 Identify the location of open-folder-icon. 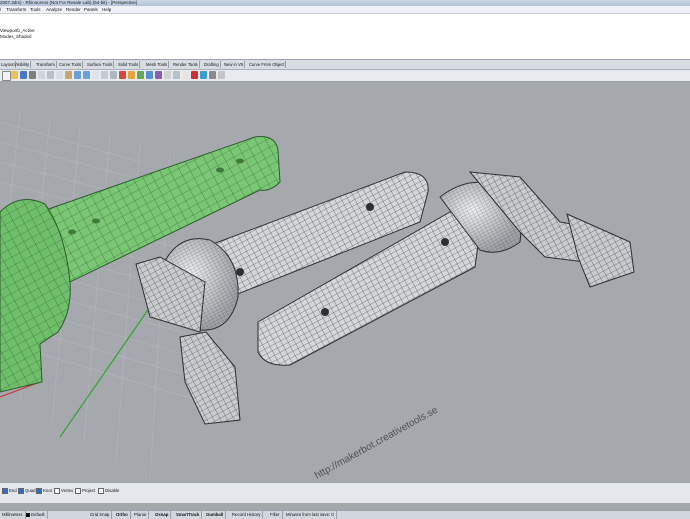
(14, 75).